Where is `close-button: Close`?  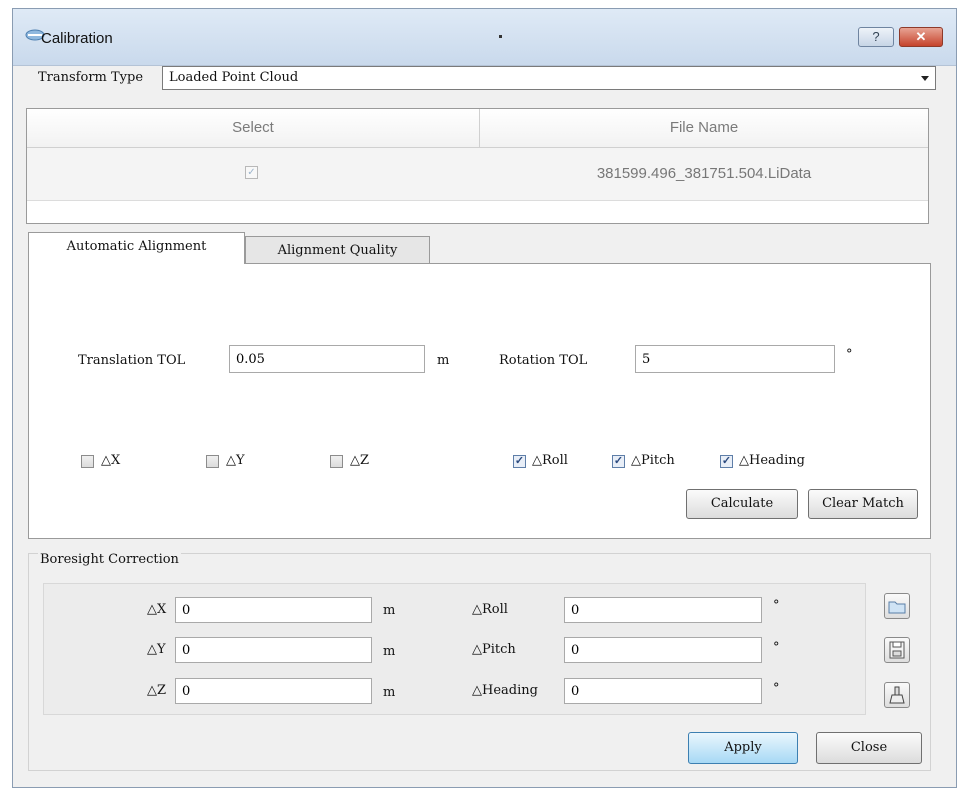 close-button: Close is located at coordinates (869, 748).